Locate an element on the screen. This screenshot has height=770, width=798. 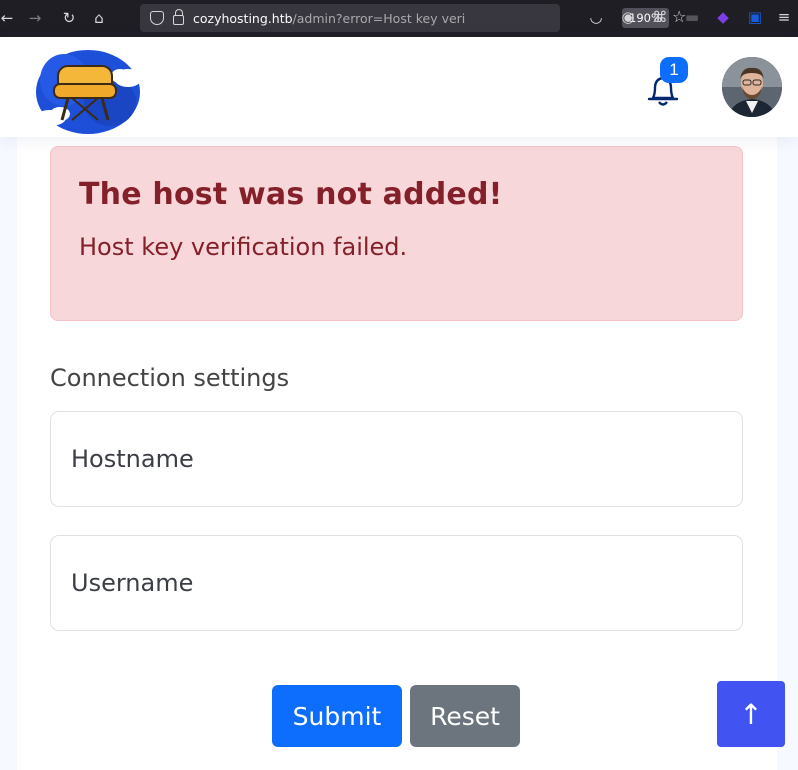
username-input is located at coordinates (396, 583).